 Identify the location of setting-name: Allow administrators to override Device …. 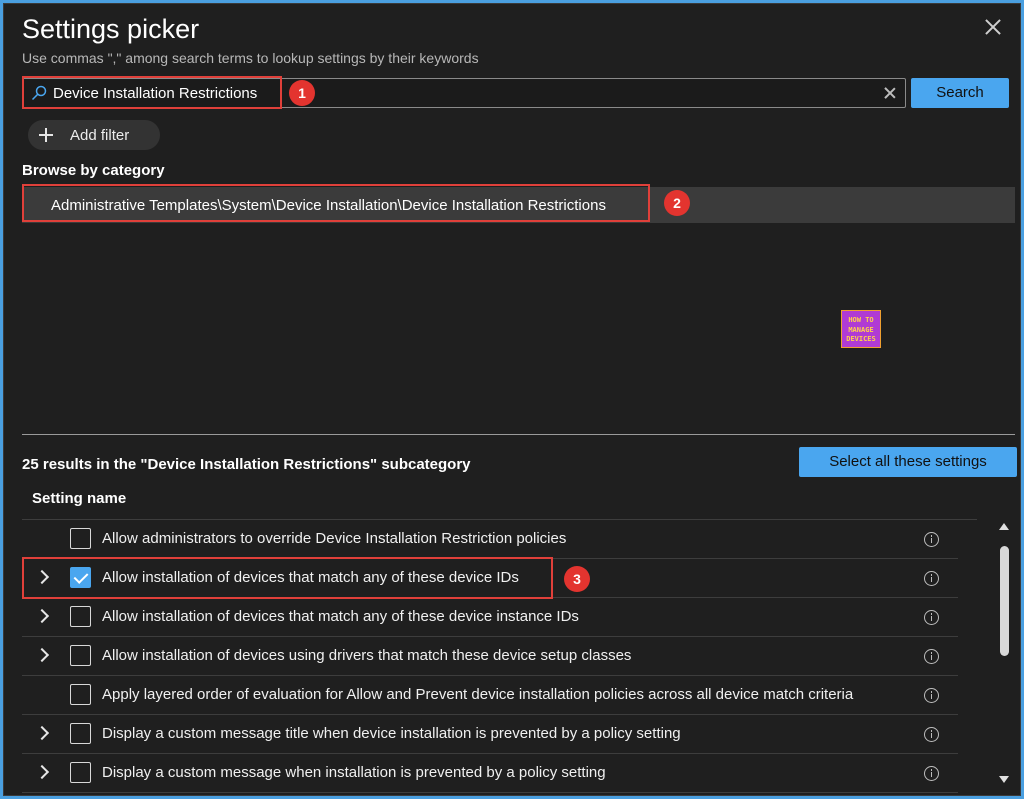
(334, 538).